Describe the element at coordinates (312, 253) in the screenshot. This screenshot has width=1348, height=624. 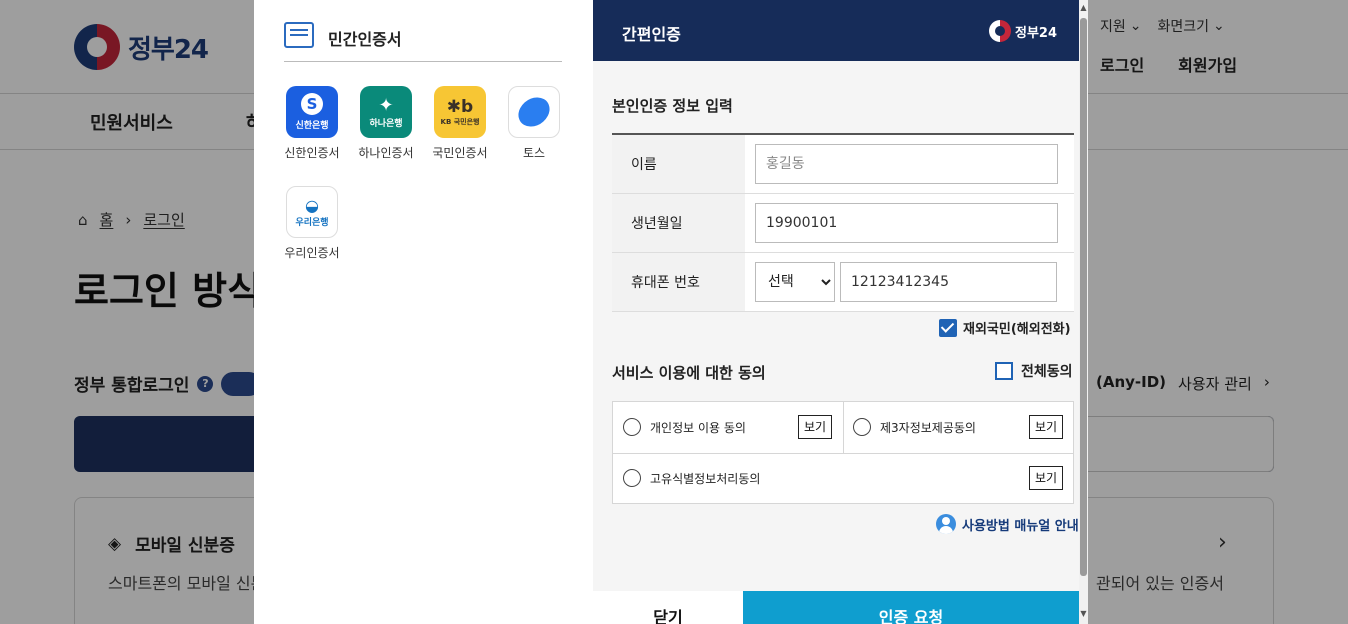
I see `provider-label: 우리인증서` at that location.